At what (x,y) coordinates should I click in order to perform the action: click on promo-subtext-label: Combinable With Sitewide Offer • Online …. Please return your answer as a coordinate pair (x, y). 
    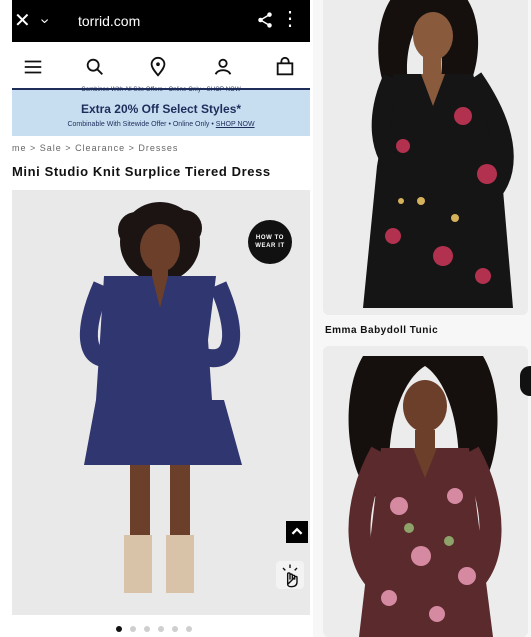
    Looking at the image, I should click on (140, 124).